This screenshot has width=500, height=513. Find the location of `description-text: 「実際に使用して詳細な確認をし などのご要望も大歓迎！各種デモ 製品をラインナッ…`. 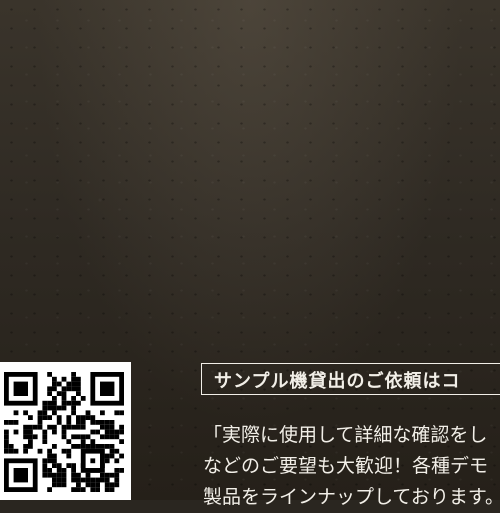

description-text: 「実際に使用して詳細な確認をし などのご要望も大歓迎！各種デモ 製品をラインナッ… is located at coordinates (351, 466).